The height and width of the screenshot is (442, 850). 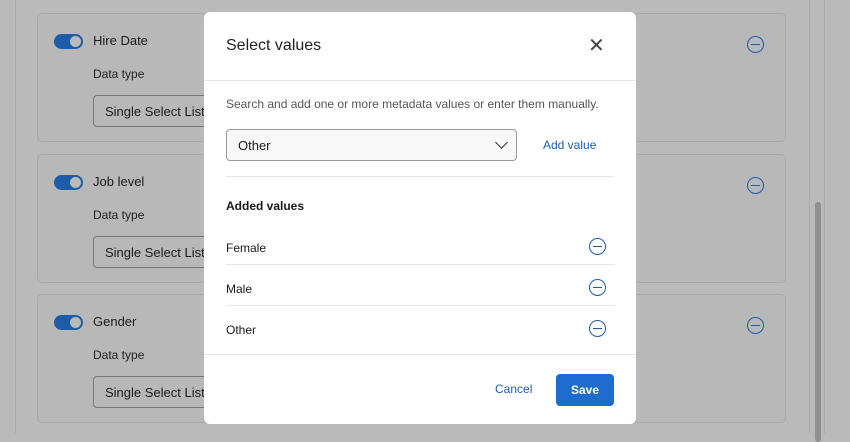 What do you see at coordinates (115, 321) in the screenshot?
I see `field-title: Gender` at bounding box center [115, 321].